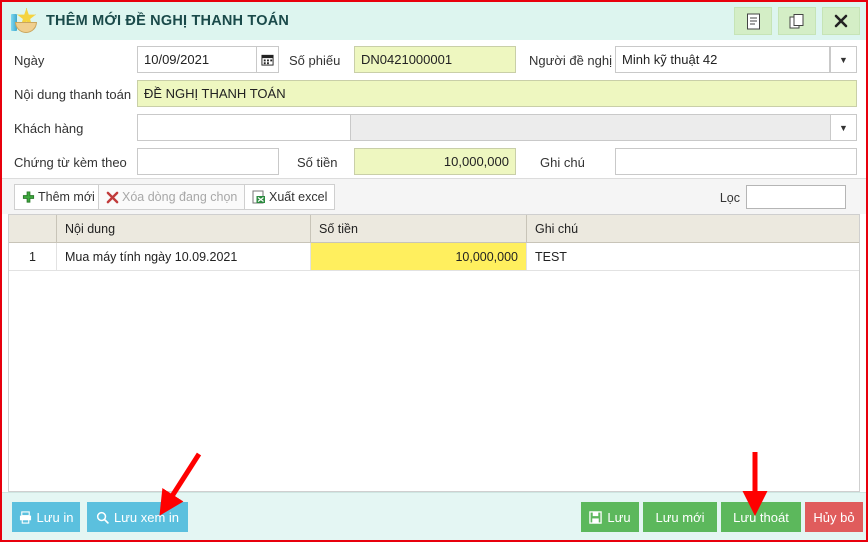 This screenshot has height=542, width=868. What do you see at coordinates (70, 162) in the screenshot?
I see `attachment-label: Chứng từ kèm theo` at bounding box center [70, 162].